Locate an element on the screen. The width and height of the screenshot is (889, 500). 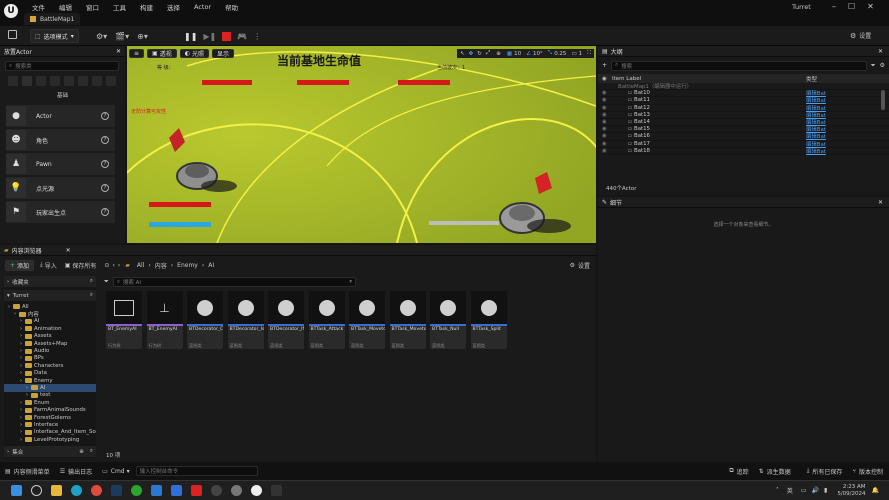
show-button: 显示 is located at coordinates (222, 53).